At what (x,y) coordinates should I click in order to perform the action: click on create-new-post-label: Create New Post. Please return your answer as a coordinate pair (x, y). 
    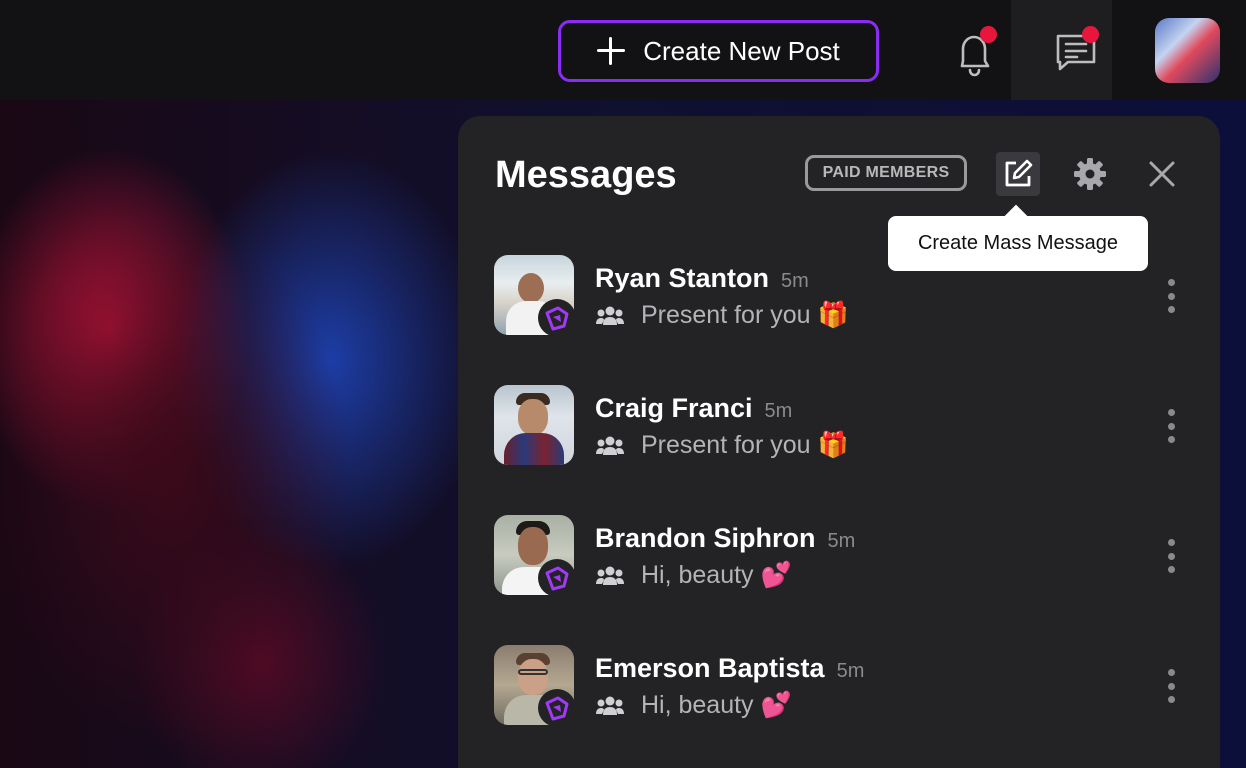
    Looking at the image, I should click on (741, 50).